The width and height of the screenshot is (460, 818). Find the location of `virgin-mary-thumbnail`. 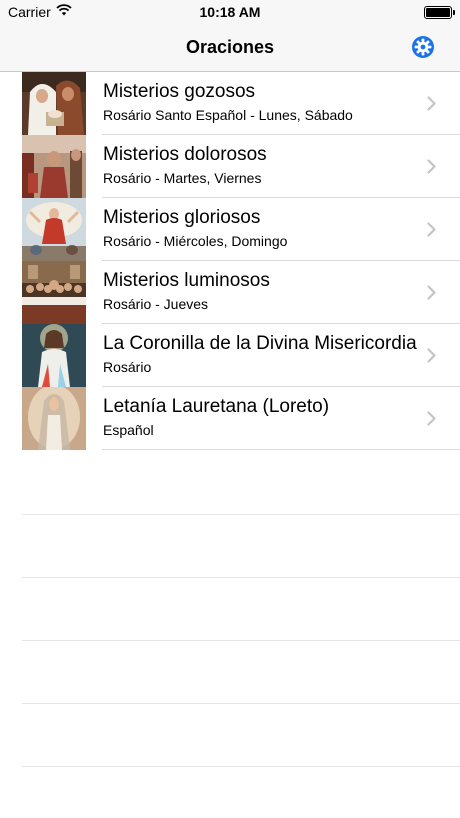

virgin-mary-thumbnail is located at coordinates (54, 418).